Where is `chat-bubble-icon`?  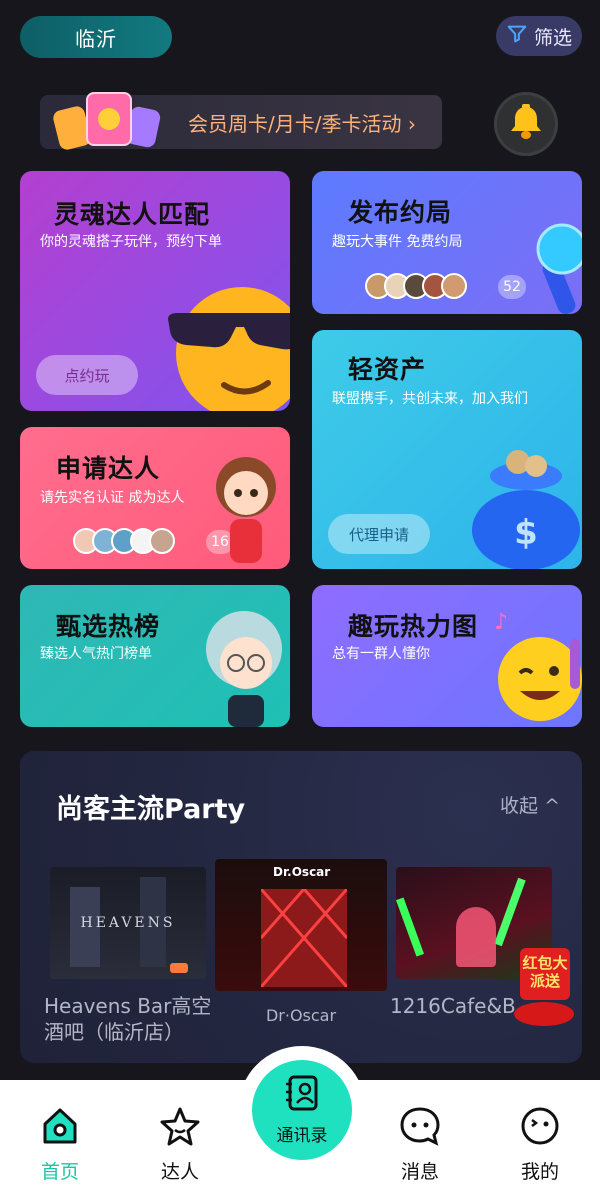
chat-bubble-icon is located at coordinates (420, 1128).